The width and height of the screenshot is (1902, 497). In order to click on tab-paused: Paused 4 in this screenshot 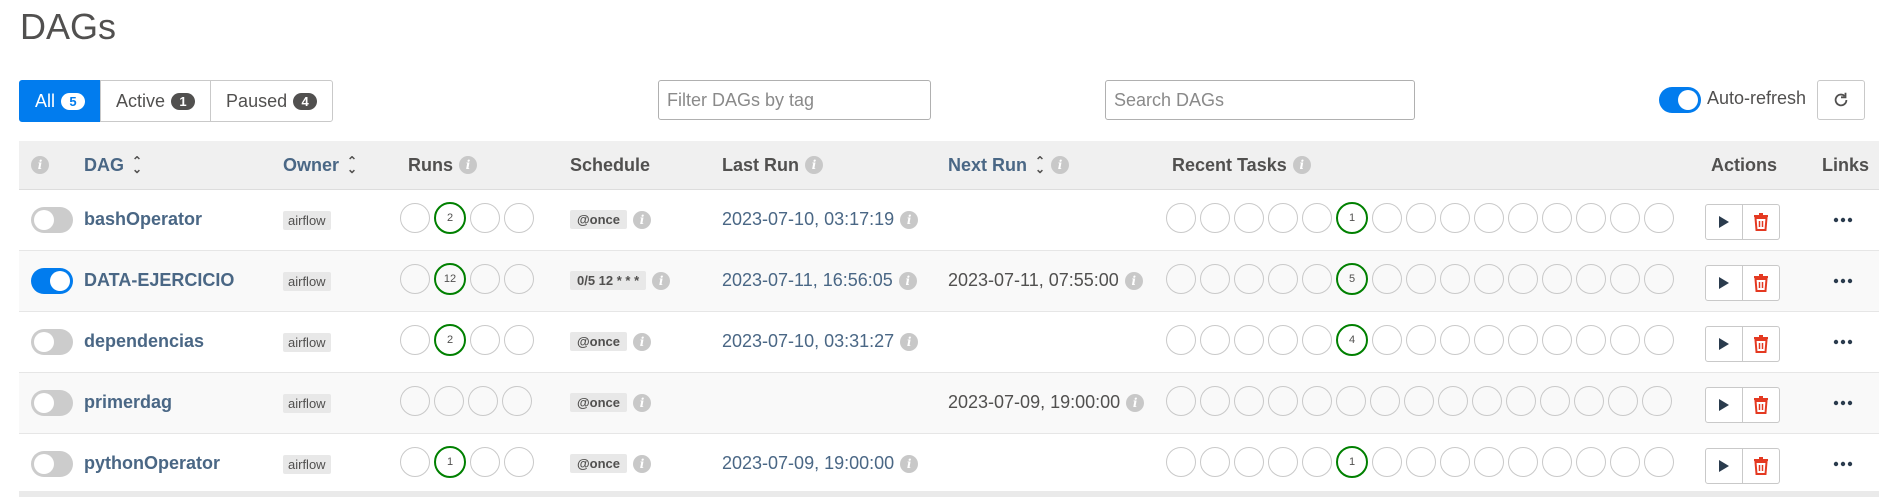, I will do `click(272, 101)`.